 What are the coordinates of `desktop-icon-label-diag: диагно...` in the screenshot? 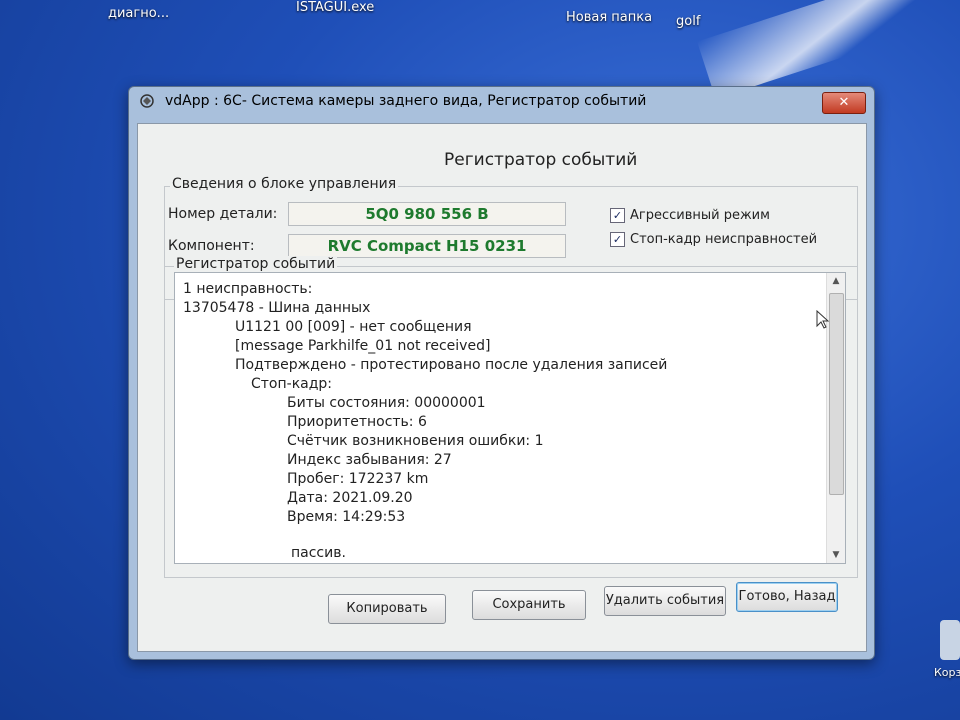 It's located at (138, 13).